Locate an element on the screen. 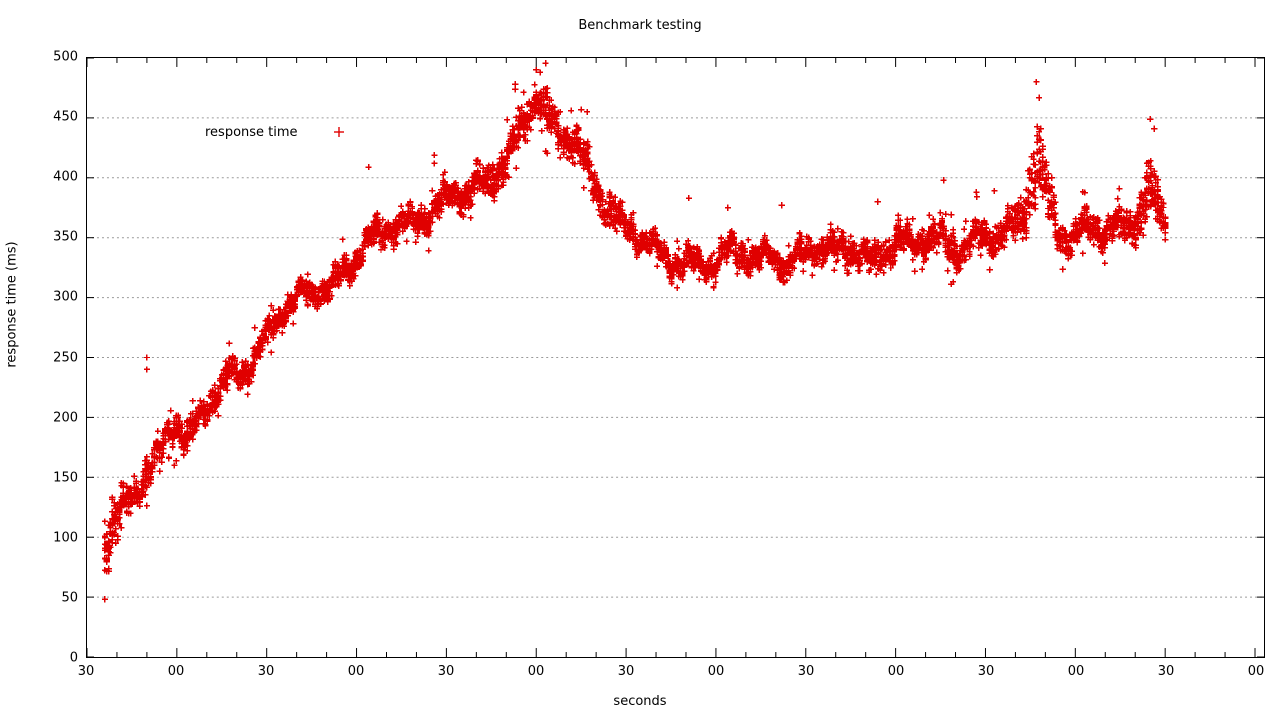 The image size is (1280, 720). y-tick-label: 200 is located at coordinates (65, 418).